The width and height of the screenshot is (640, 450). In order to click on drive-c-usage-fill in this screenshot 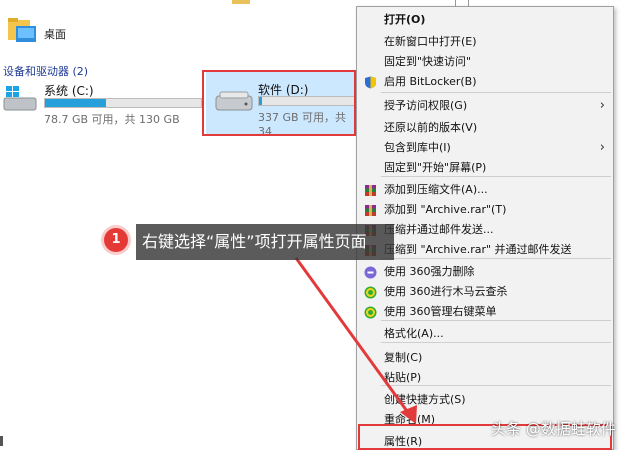, I will do `click(75, 103)`.